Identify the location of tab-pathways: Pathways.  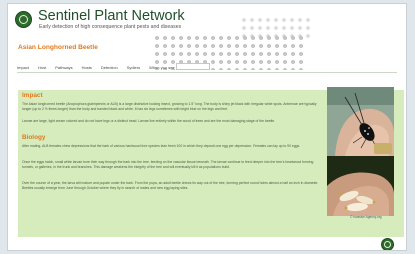
(63, 67).